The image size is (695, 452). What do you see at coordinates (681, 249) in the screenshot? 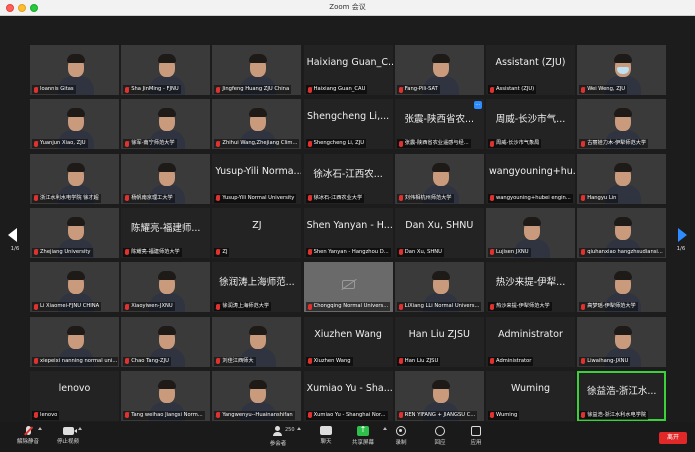
I see `page-indicator-right: 1/6` at bounding box center [681, 249].